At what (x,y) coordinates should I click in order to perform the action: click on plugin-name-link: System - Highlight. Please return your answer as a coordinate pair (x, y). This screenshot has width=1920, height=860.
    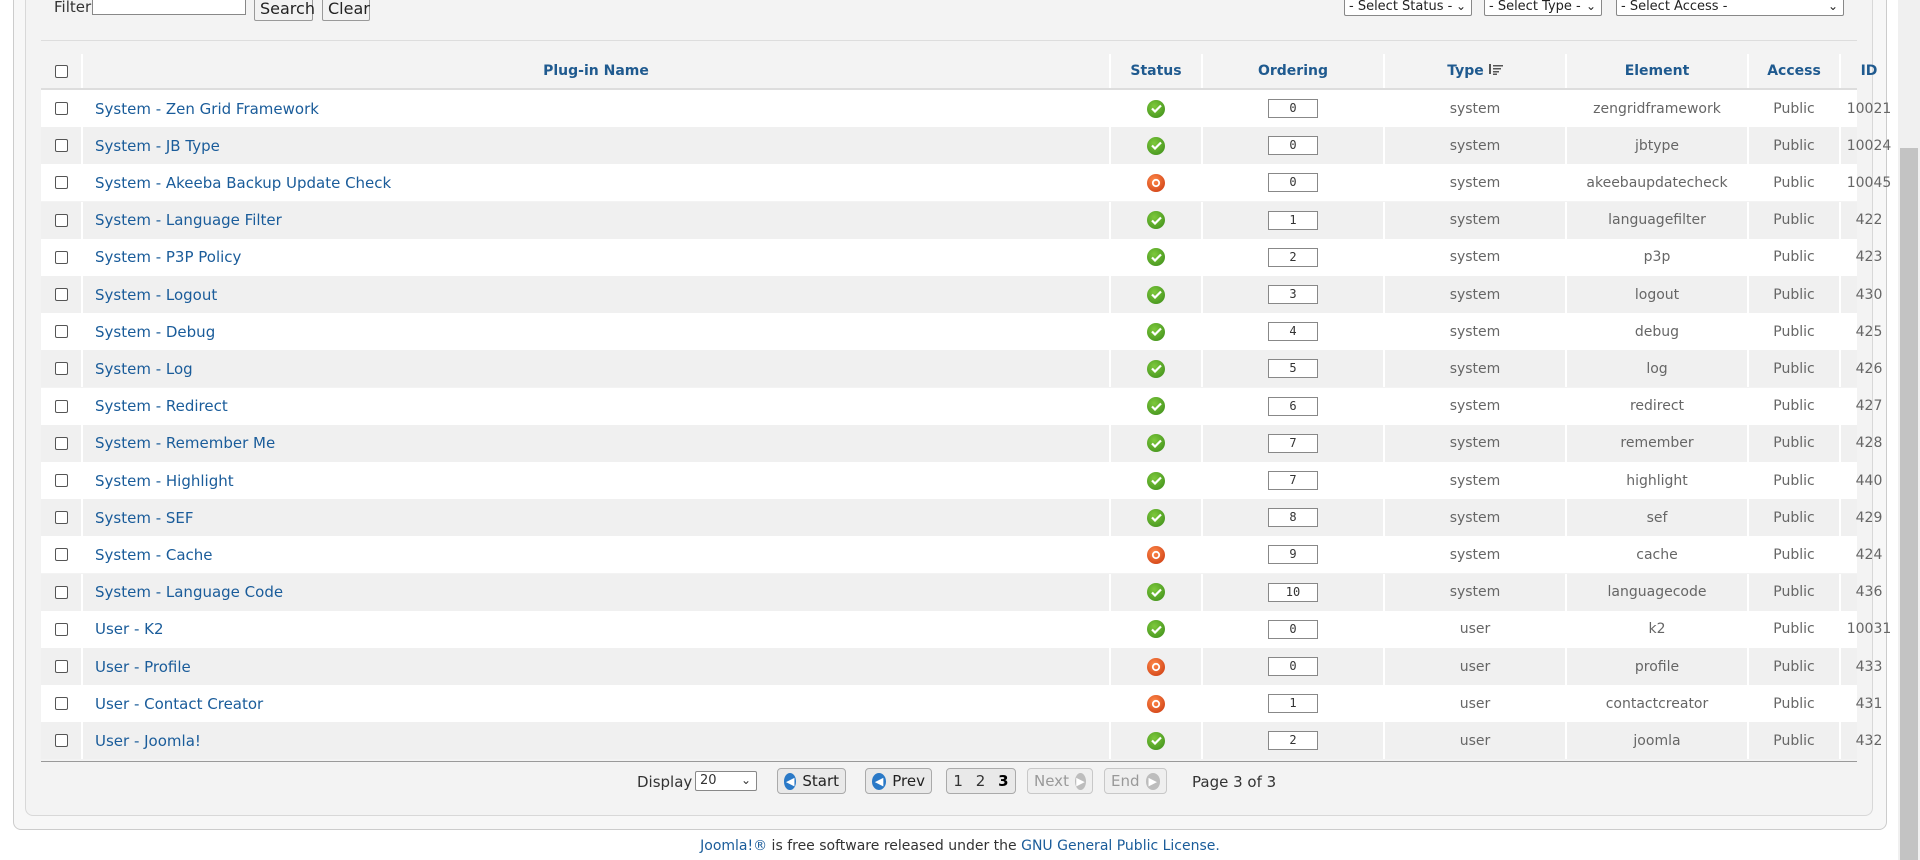
    Looking at the image, I should click on (164, 481).